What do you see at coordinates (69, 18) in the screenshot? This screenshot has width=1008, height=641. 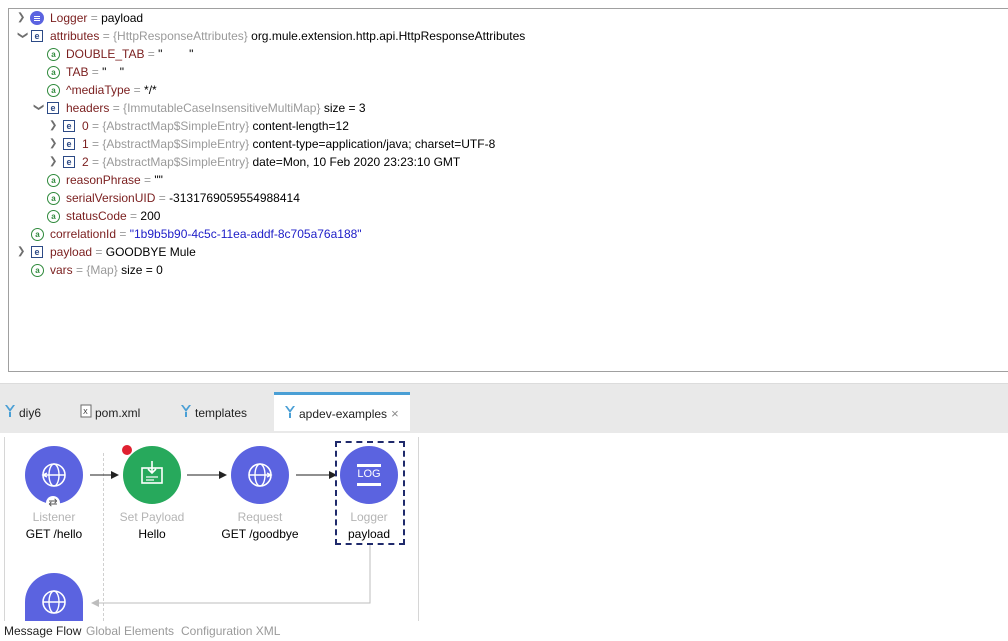 I see `tree-key: Logger` at bounding box center [69, 18].